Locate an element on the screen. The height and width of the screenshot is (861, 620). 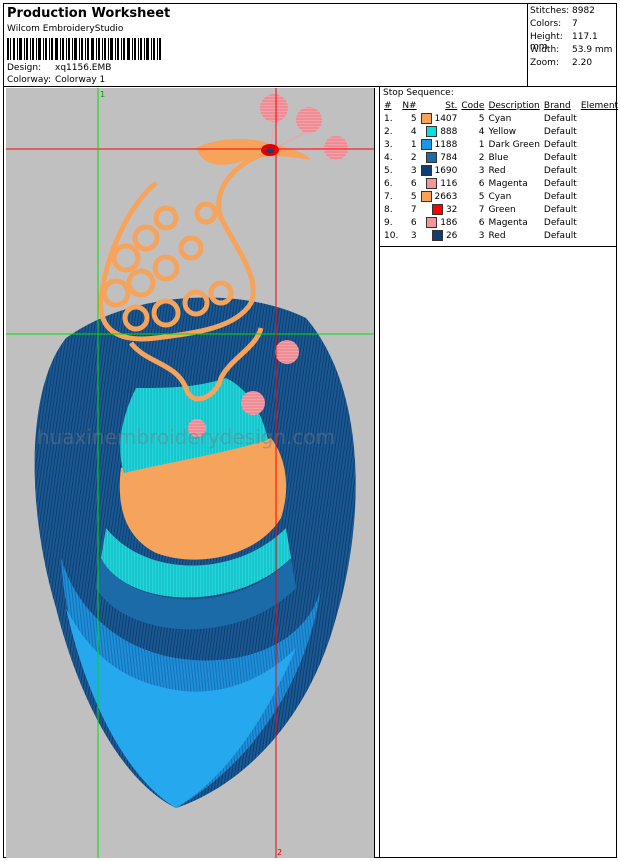
table-row: 4. 2 784 2 Blue Default is located at coordinates (501, 157).